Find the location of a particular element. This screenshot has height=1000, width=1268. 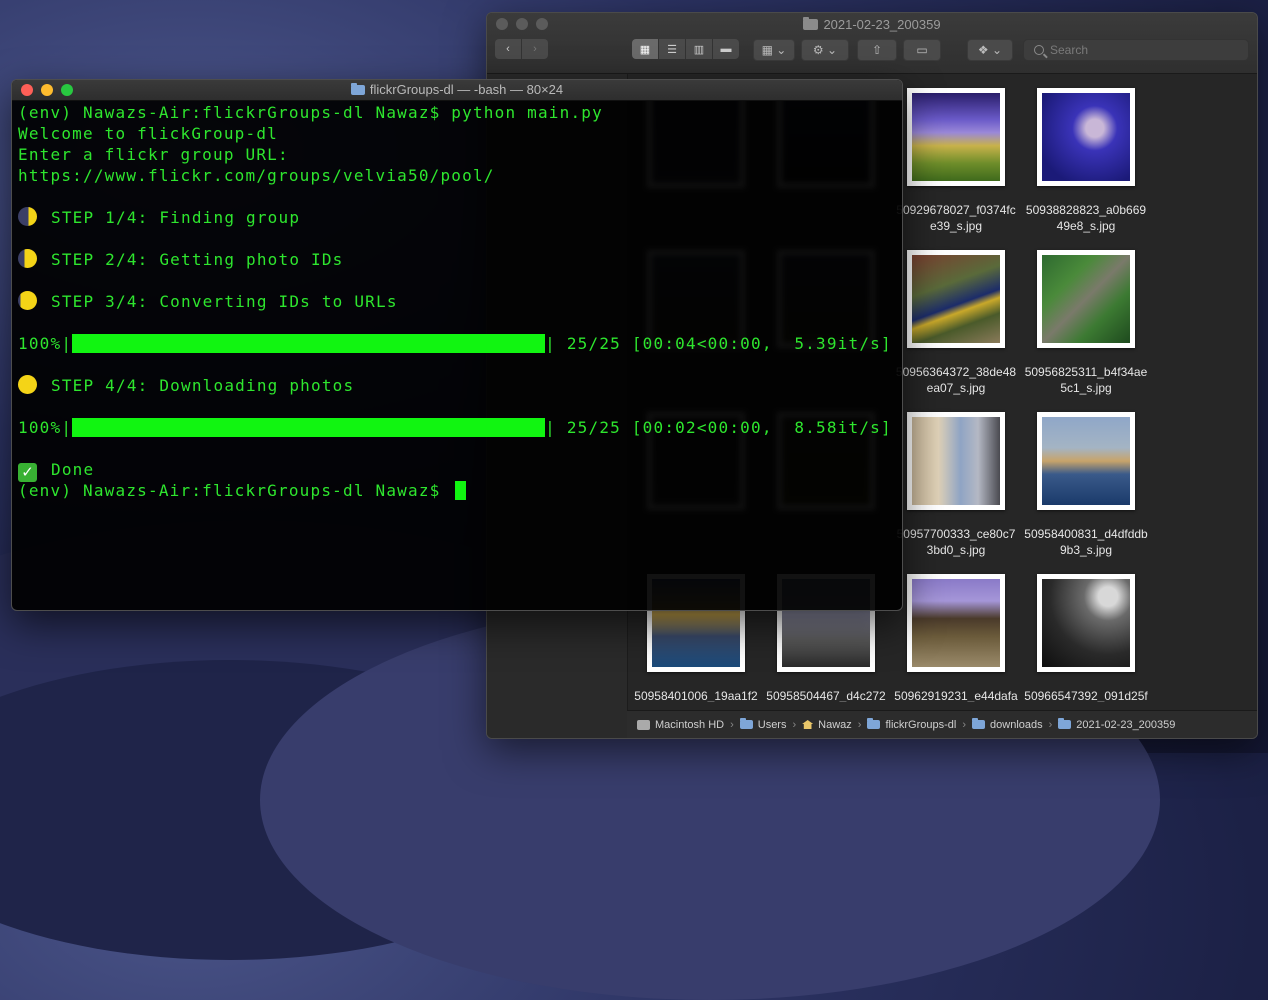

file-tile: 50956825311_b4f34ae5c1_s.jpg is located at coordinates (1086, 323).